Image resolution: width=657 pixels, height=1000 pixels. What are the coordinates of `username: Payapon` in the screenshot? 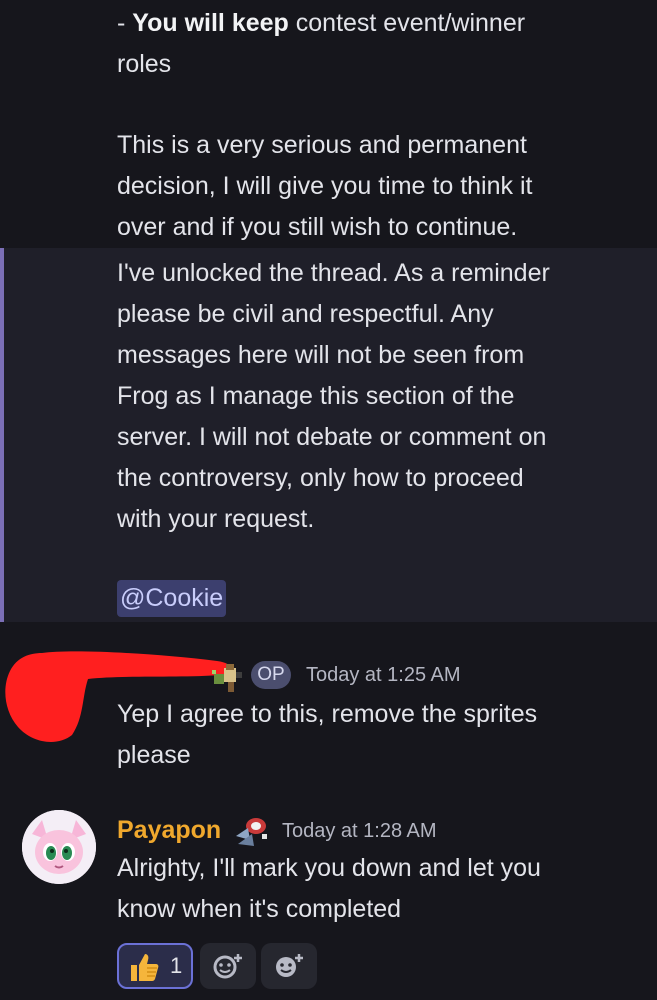 It's located at (169, 830).